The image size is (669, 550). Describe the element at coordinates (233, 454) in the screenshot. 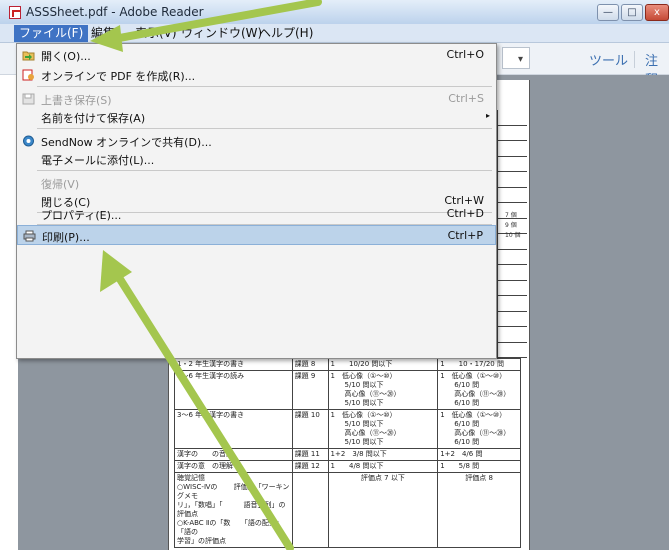

I see `table-cell: 漢字の の音韻` at that location.